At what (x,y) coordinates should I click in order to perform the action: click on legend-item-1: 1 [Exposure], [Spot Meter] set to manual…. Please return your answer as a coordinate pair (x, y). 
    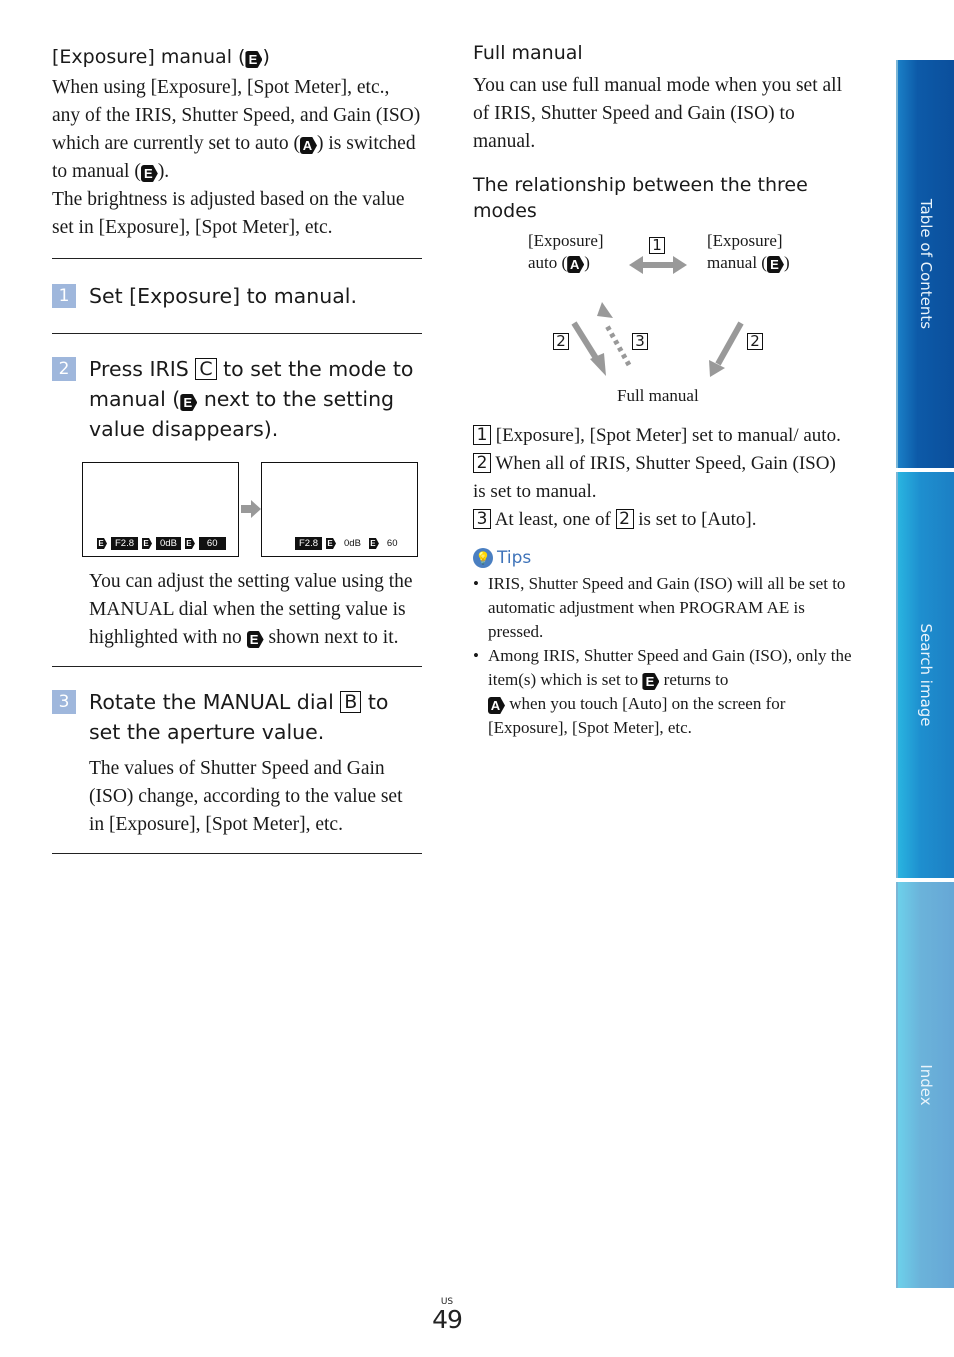
    Looking at the image, I should click on (663, 436).